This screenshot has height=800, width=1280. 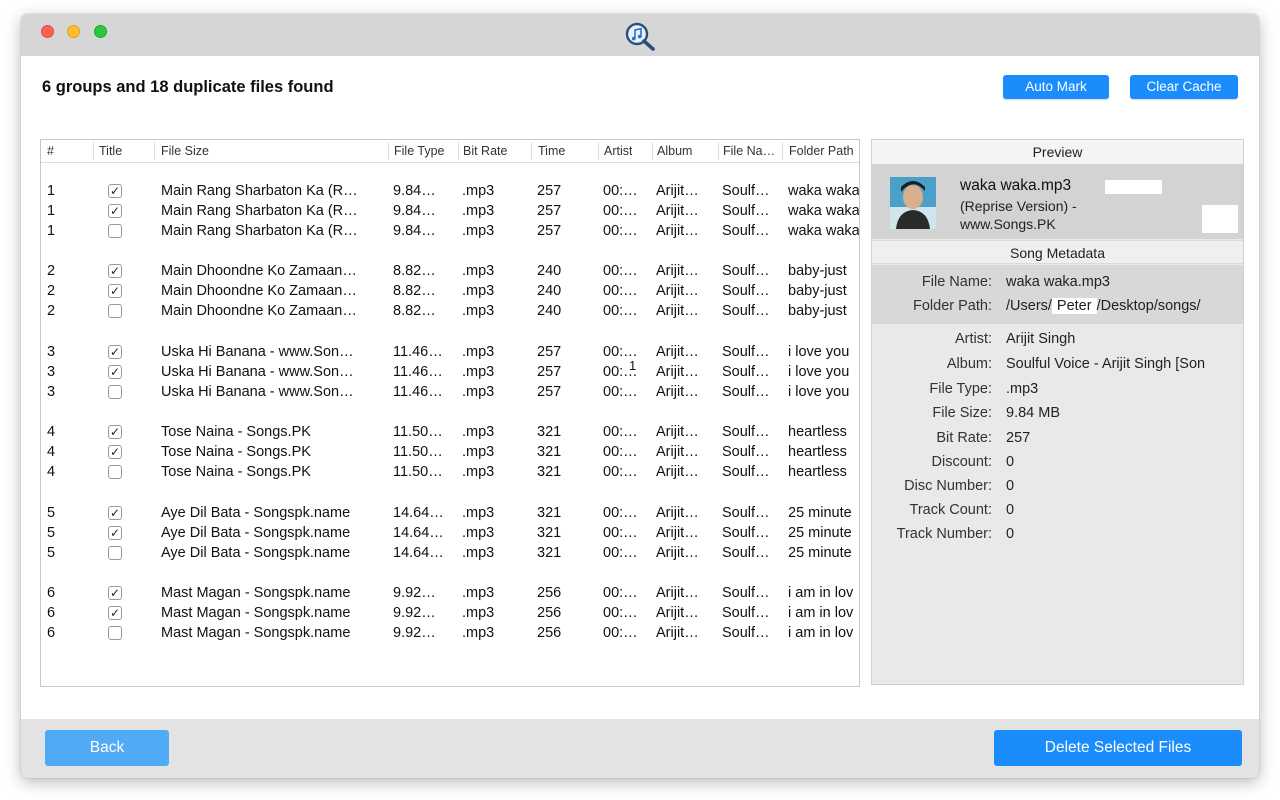 What do you see at coordinates (1018, 206) in the screenshot?
I see `preview-subtitle-line-1: (Reprise Version) -` at bounding box center [1018, 206].